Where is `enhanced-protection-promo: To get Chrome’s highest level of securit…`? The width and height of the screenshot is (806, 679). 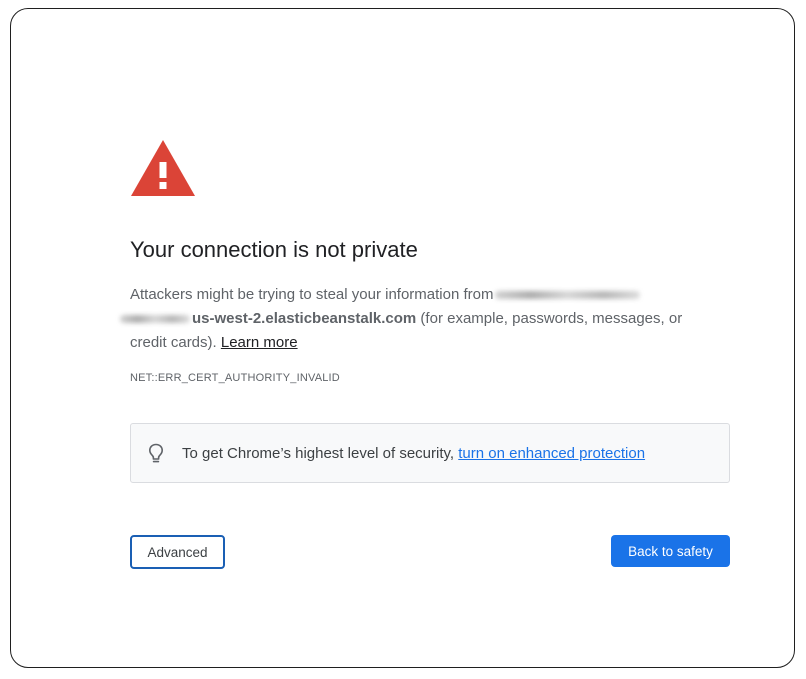 enhanced-protection-promo: To get Chrome’s highest level of securit… is located at coordinates (430, 453).